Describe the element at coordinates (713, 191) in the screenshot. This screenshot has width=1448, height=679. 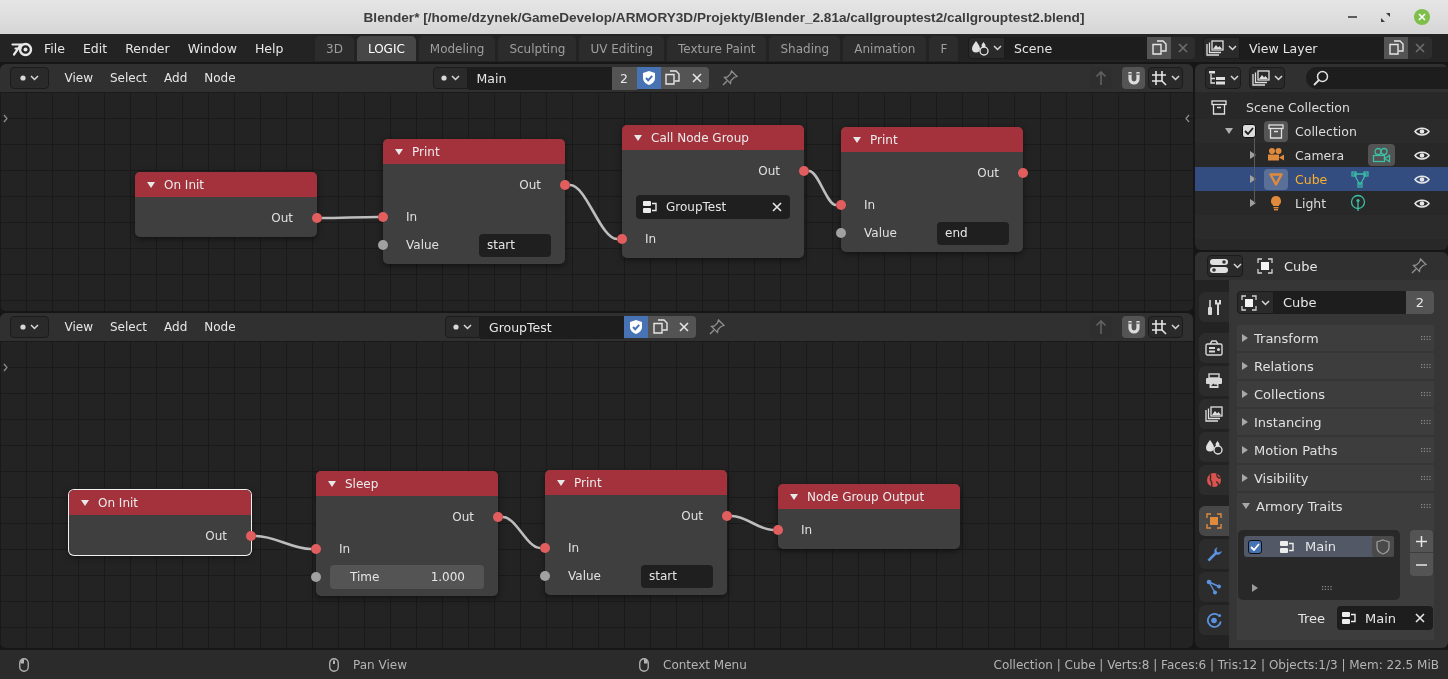
I see `logic-node: Call Node Group Out GroupTest In` at that location.